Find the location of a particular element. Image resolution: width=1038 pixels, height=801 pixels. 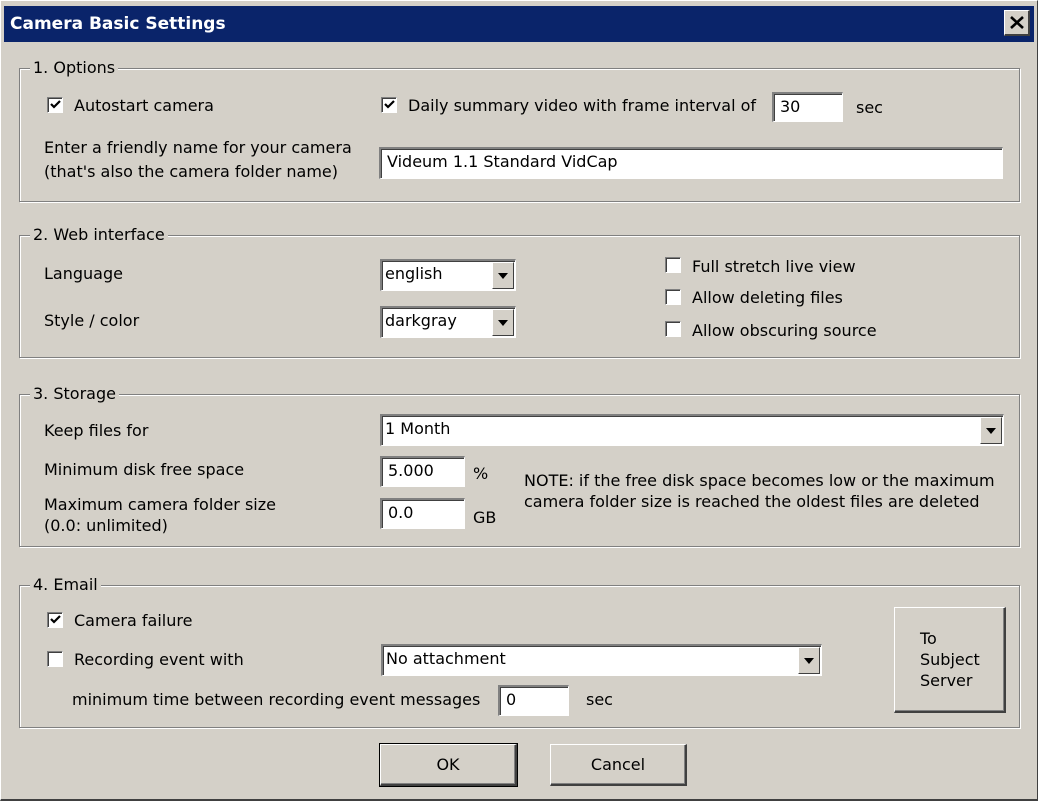

recording-event-label: Recording event with is located at coordinates (159, 659).